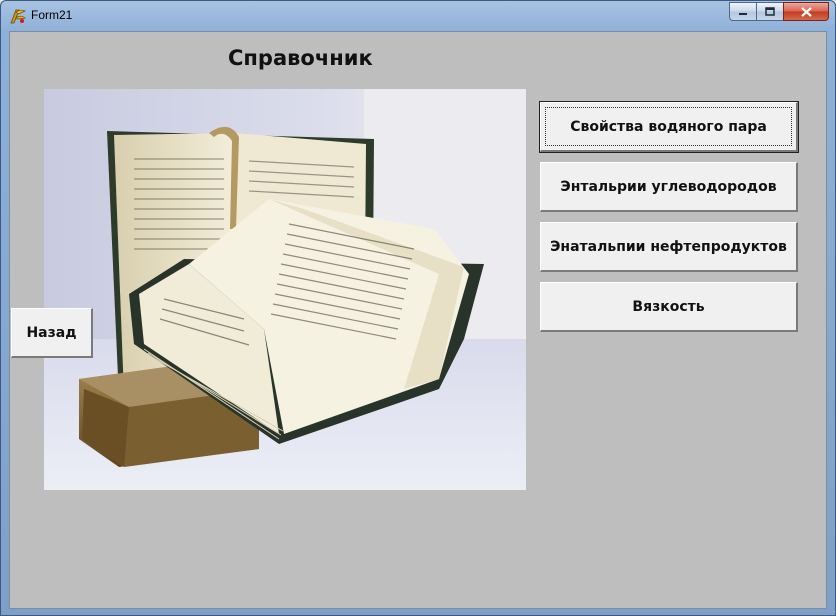 Image resolution: width=836 pixels, height=616 pixels. Describe the element at coordinates (18, 16) in the screenshot. I see `delphi-app-icon` at that location.